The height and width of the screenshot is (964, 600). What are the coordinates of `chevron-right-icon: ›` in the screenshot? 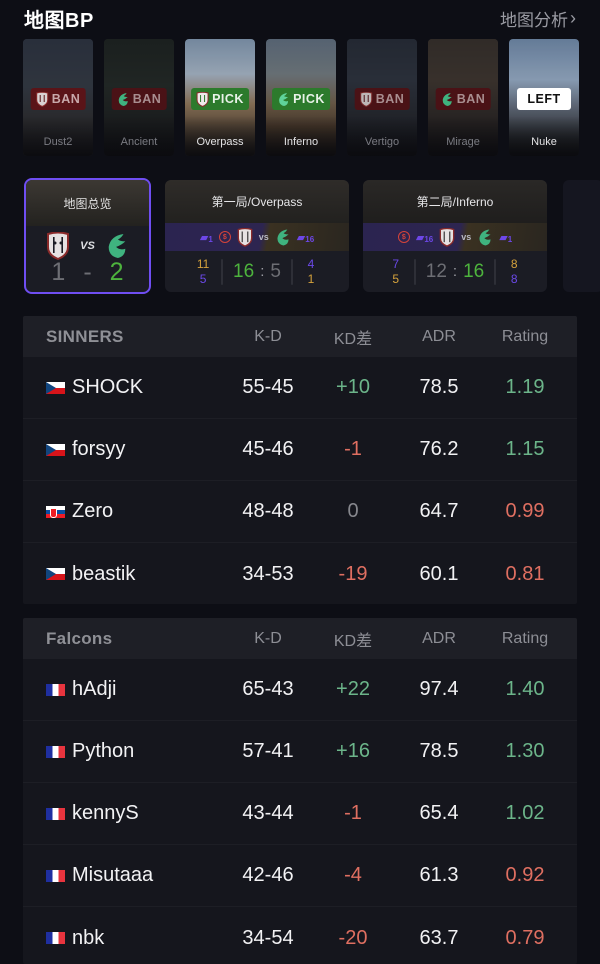 It's located at (573, 17).